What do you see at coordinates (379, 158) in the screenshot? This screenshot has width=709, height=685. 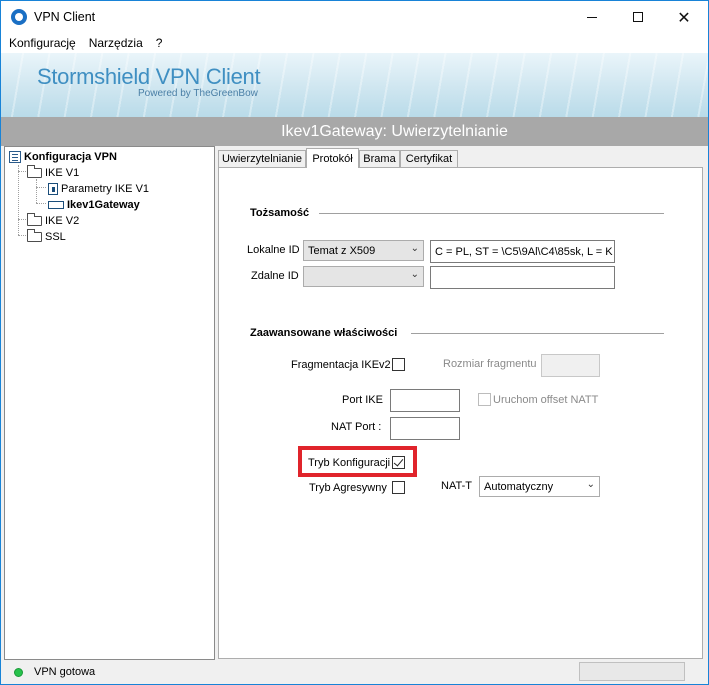 I see `tab-gateway: Brama` at bounding box center [379, 158].